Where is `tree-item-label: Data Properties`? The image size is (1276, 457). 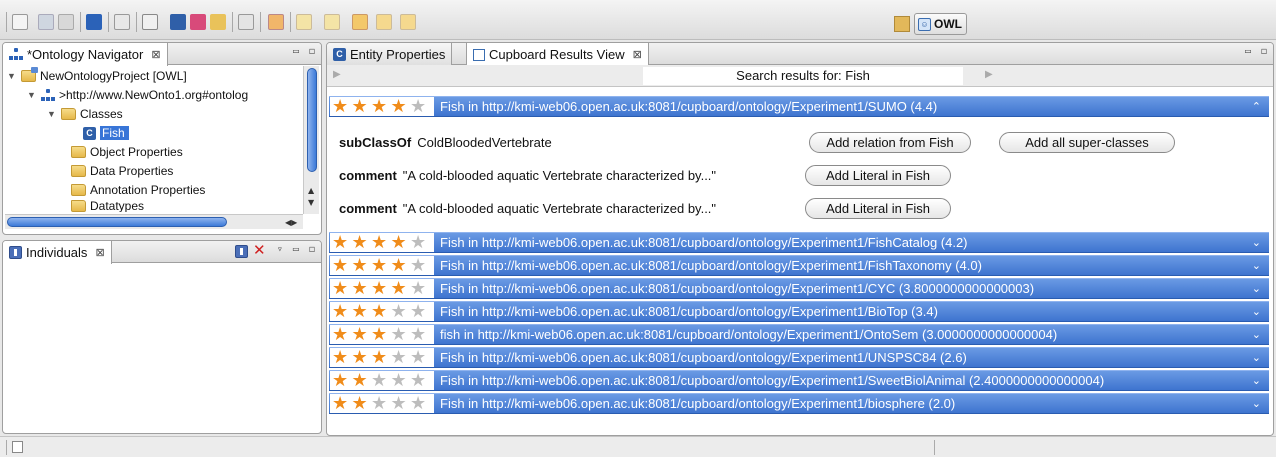 tree-item-label: Data Properties is located at coordinates (132, 171).